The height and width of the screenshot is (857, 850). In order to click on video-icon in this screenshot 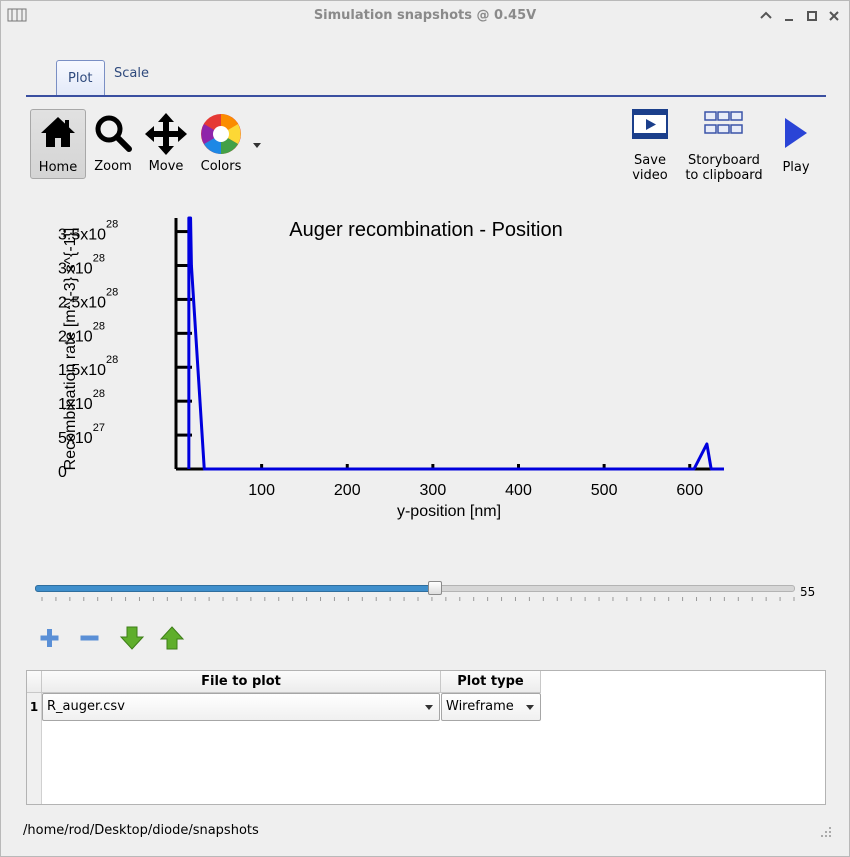, I will do `click(650, 124)`.